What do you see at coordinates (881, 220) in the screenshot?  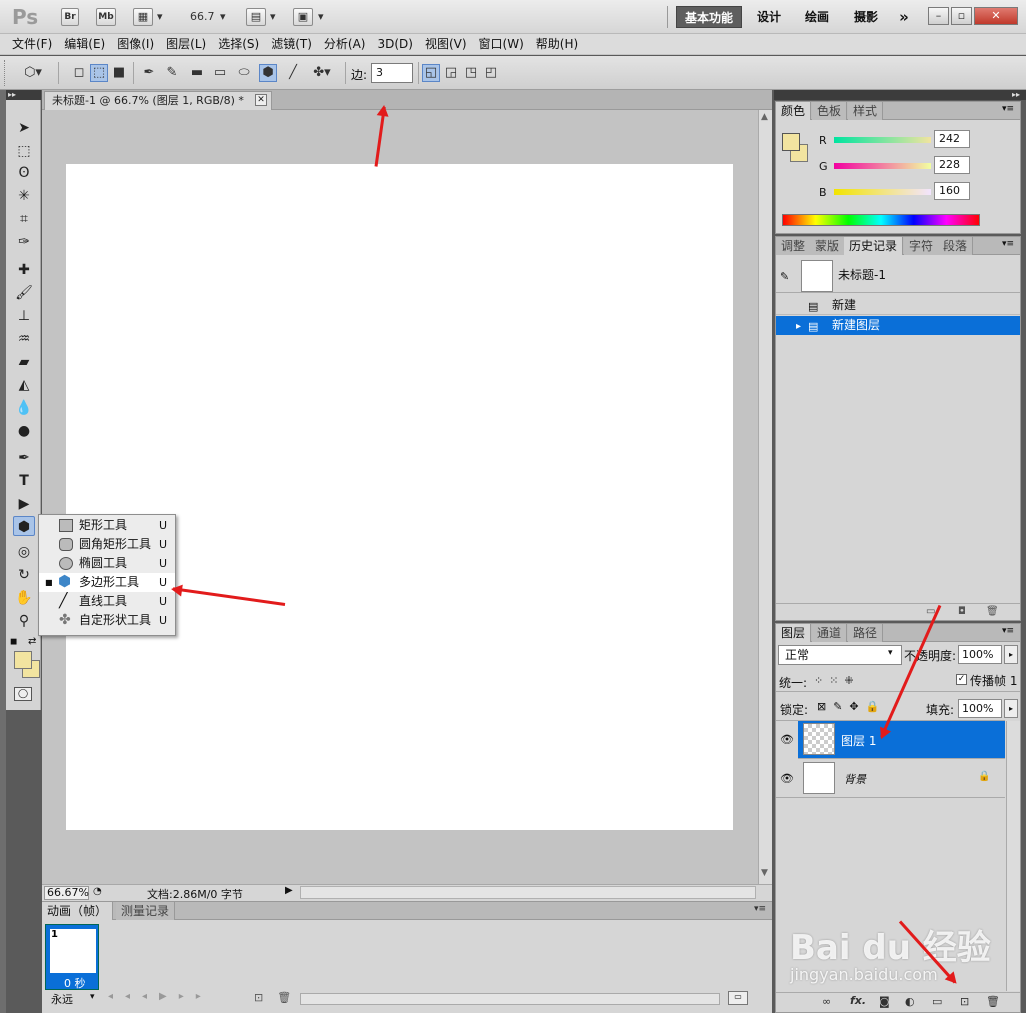 I see `color-spectrum-bar` at bounding box center [881, 220].